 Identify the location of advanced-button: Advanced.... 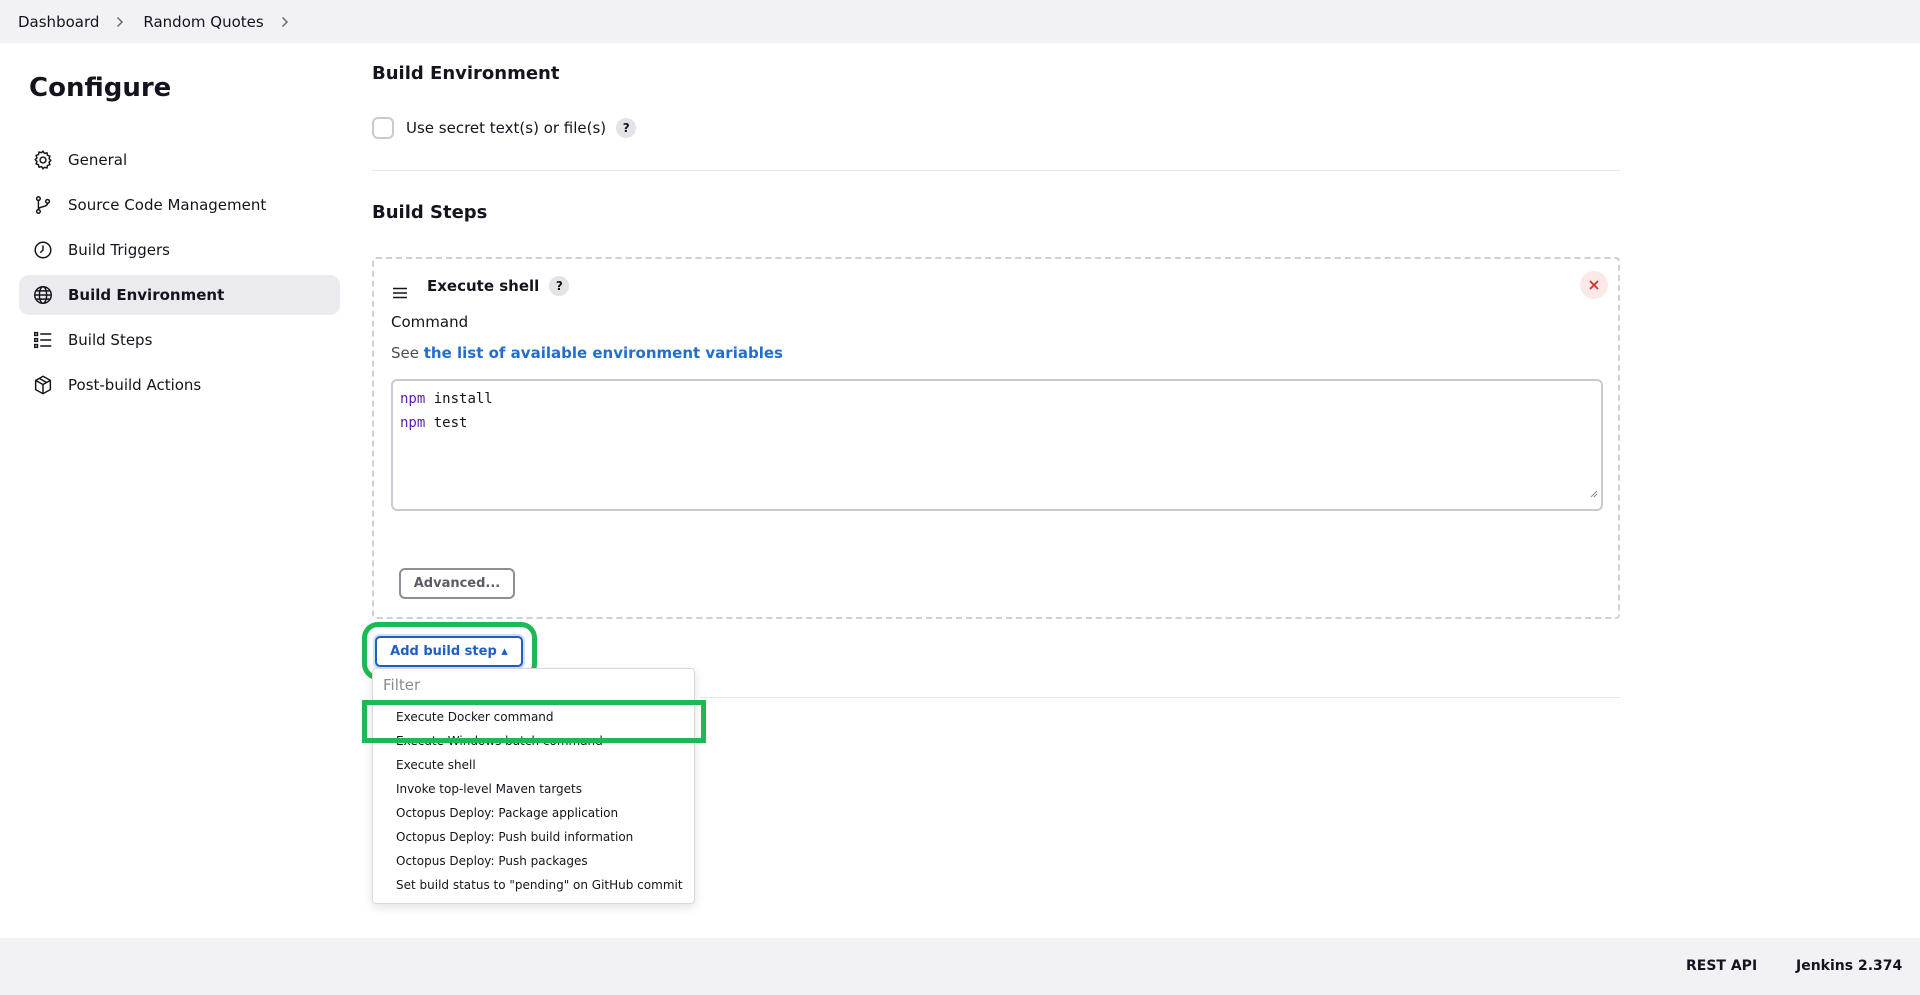
(457, 583).